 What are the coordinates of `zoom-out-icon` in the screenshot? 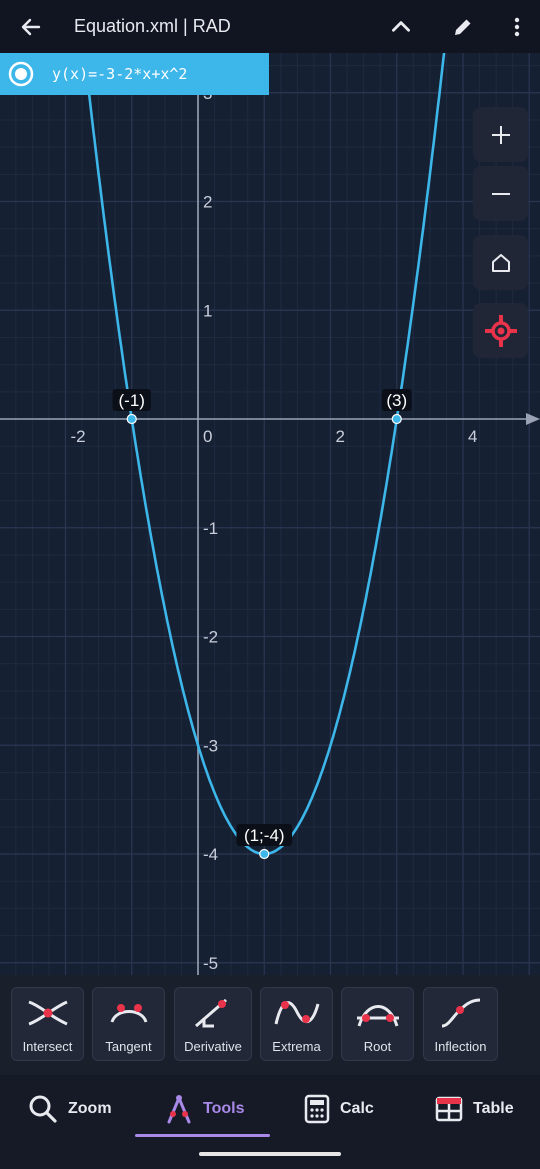 It's located at (500, 193).